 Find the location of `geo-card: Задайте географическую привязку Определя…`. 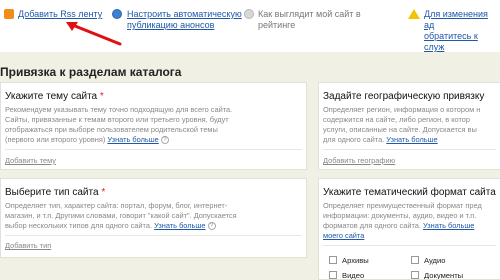

geo-card: Задайте географическую привязку Определя… is located at coordinates (409, 126).